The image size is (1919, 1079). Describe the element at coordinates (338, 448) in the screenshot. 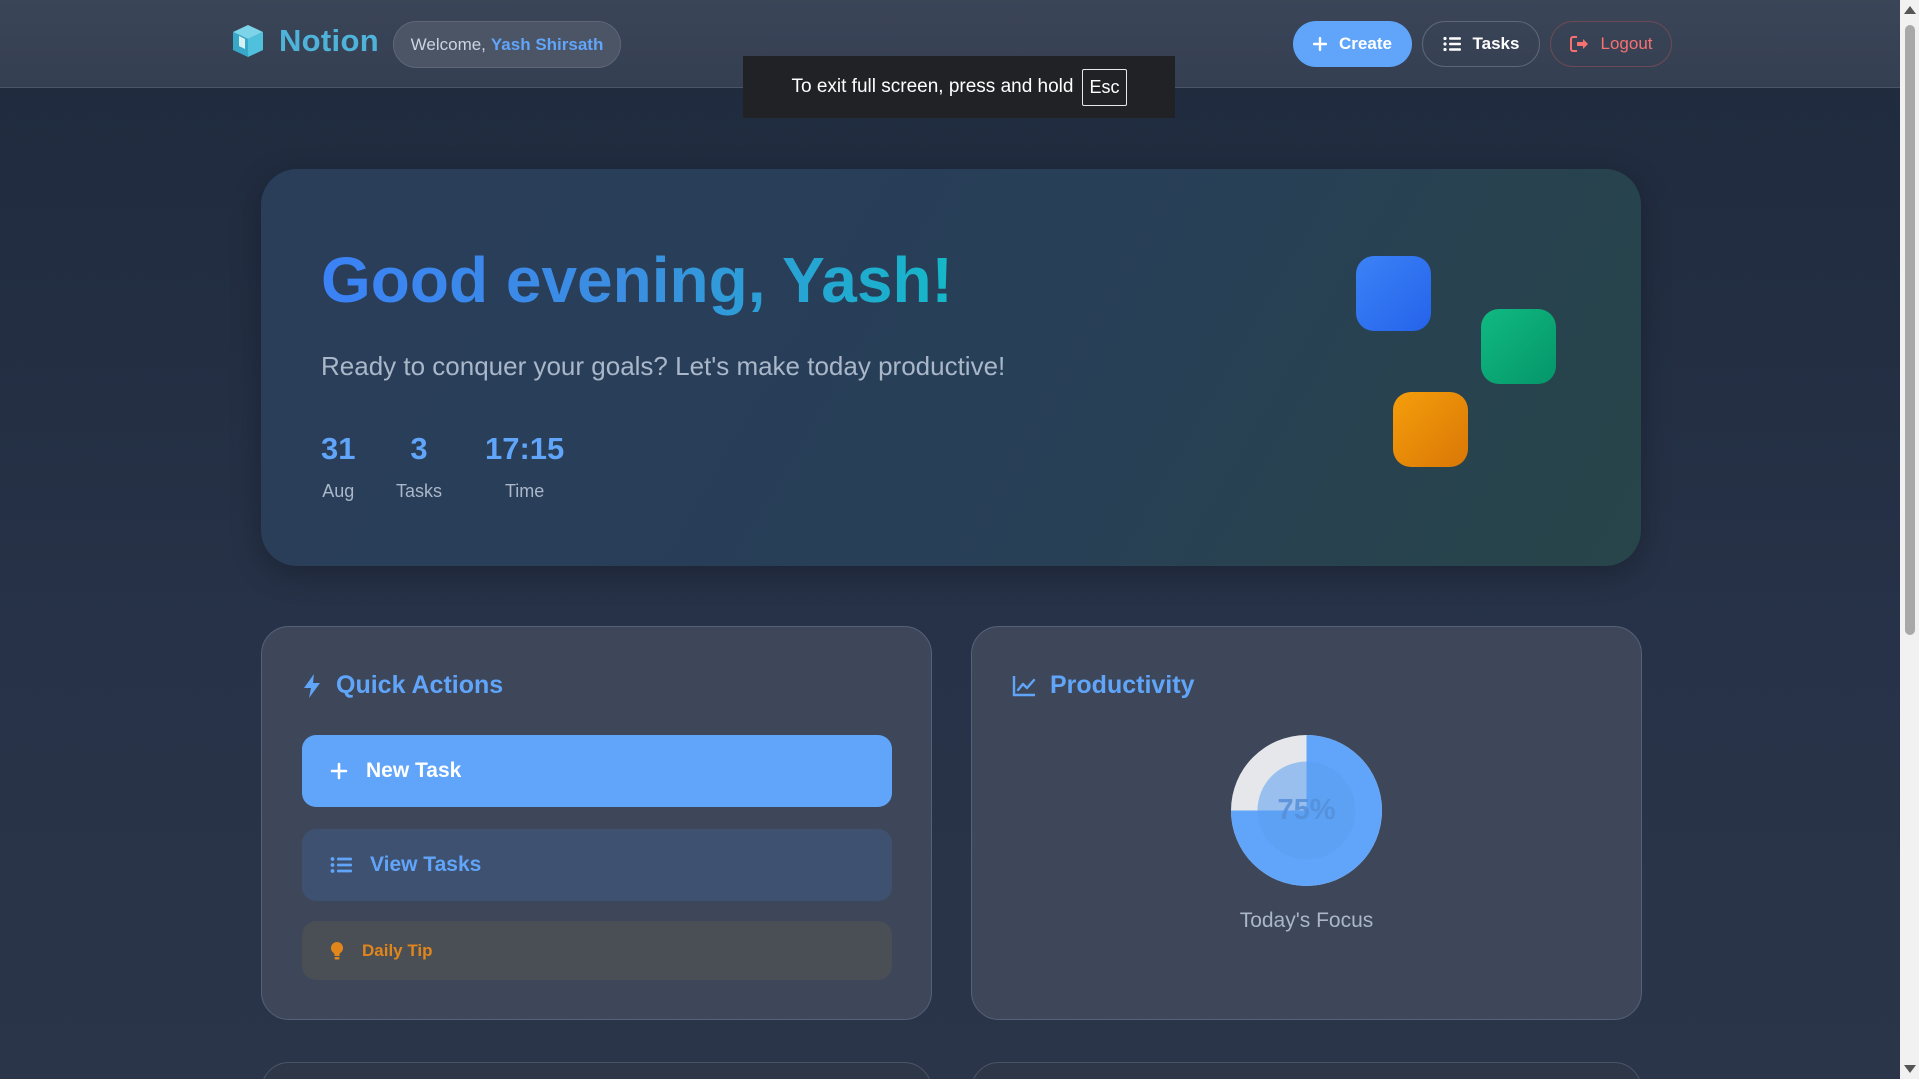

I see `stat-value: 31` at that location.